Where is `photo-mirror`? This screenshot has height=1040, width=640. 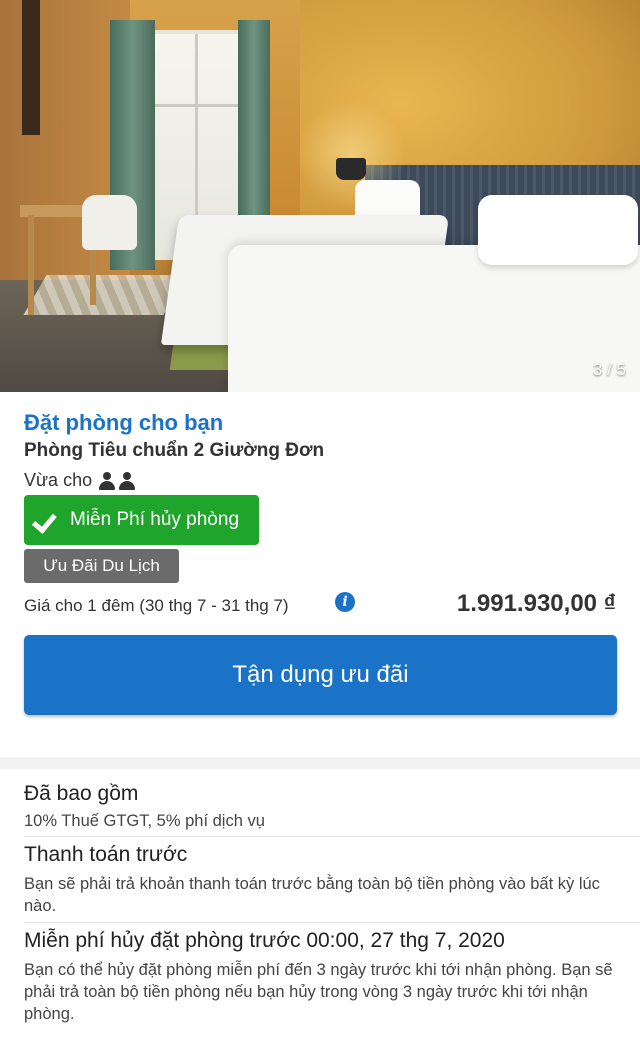
photo-mirror is located at coordinates (31, 67).